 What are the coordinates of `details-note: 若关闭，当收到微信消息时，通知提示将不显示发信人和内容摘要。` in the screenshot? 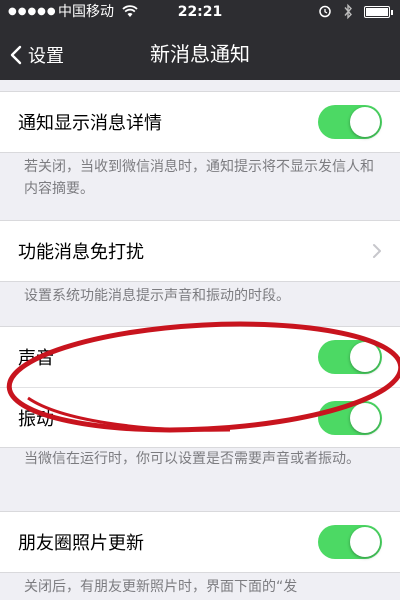 It's located at (199, 178).